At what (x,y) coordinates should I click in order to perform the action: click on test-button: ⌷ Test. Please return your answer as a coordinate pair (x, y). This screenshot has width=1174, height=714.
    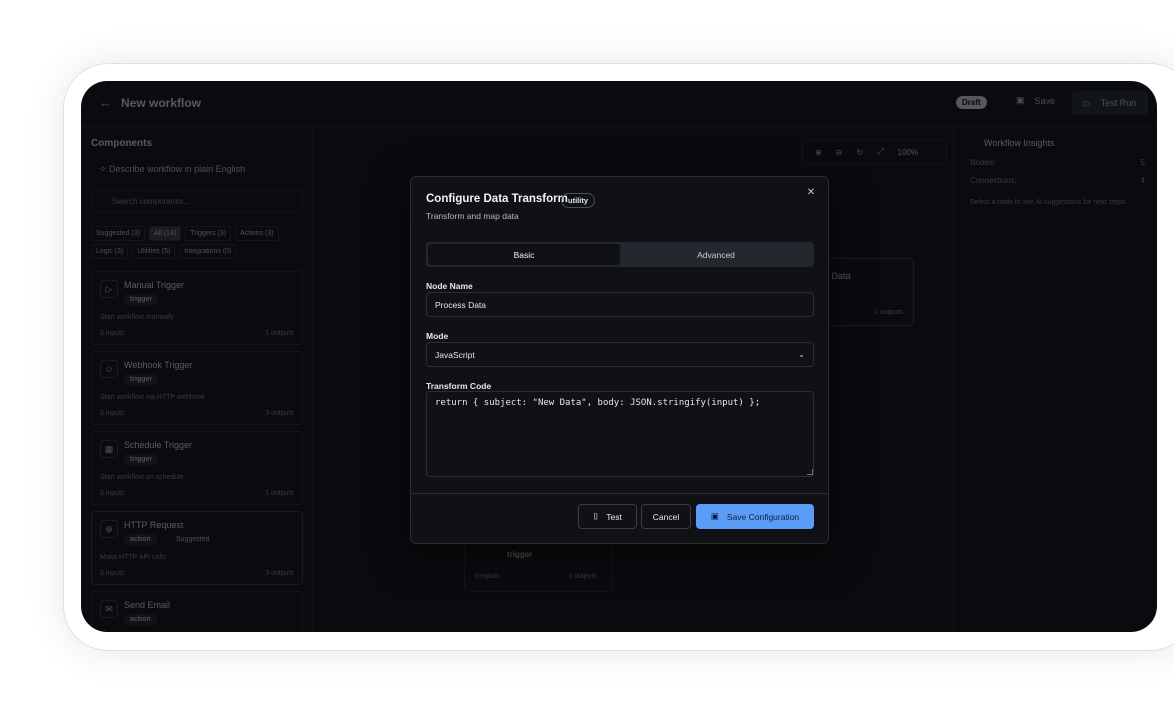
    Looking at the image, I should click on (607, 516).